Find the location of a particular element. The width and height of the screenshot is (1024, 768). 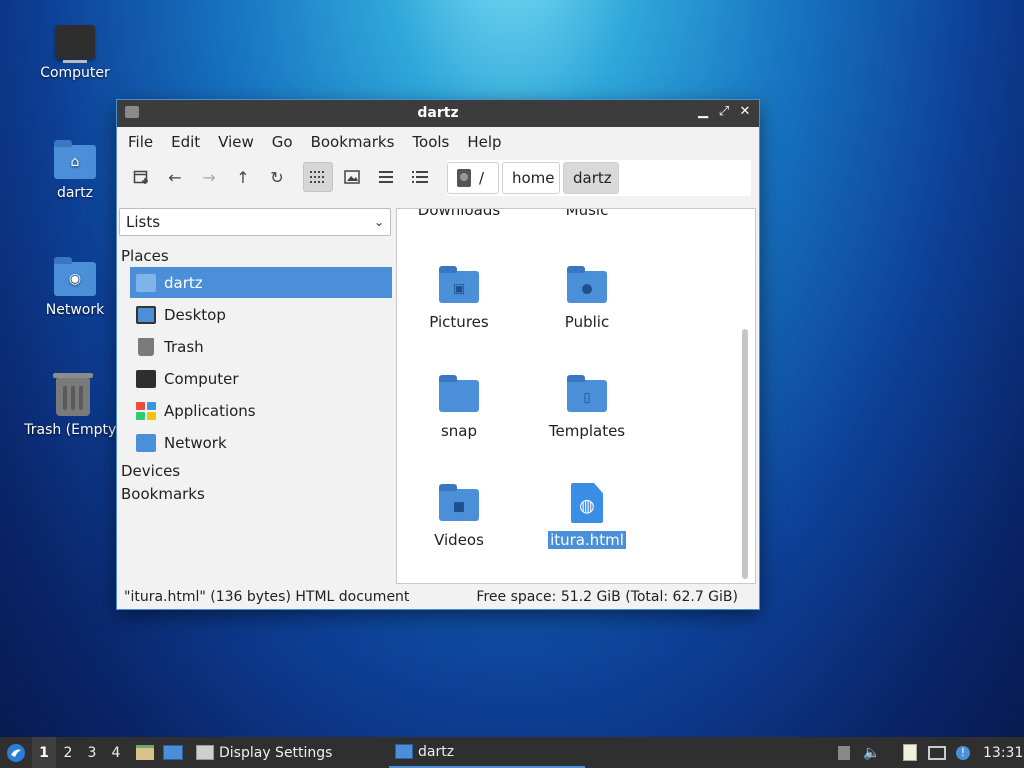

breadcrumb-label: dartz is located at coordinates (592, 178).